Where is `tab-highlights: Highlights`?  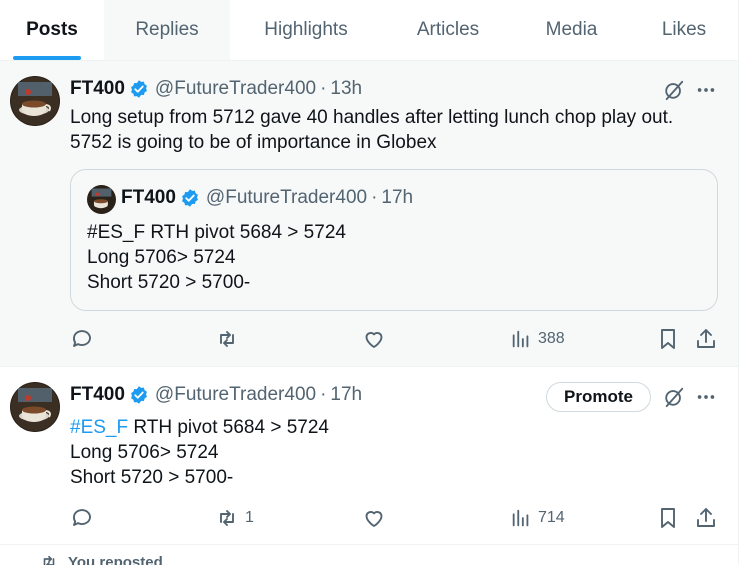 tab-highlights: Highlights is located at coordinates (306, 30).